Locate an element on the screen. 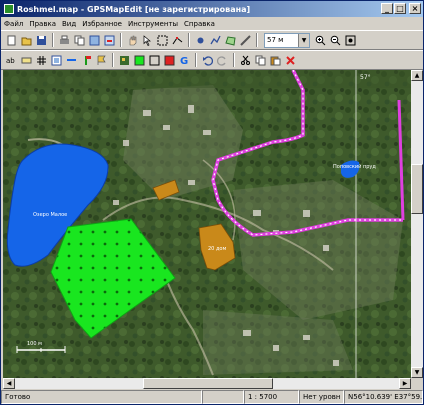 The width and height of the screenshot is (424, 405). lake-west-label: Озеро Малое is located at coordinates (50, 215).